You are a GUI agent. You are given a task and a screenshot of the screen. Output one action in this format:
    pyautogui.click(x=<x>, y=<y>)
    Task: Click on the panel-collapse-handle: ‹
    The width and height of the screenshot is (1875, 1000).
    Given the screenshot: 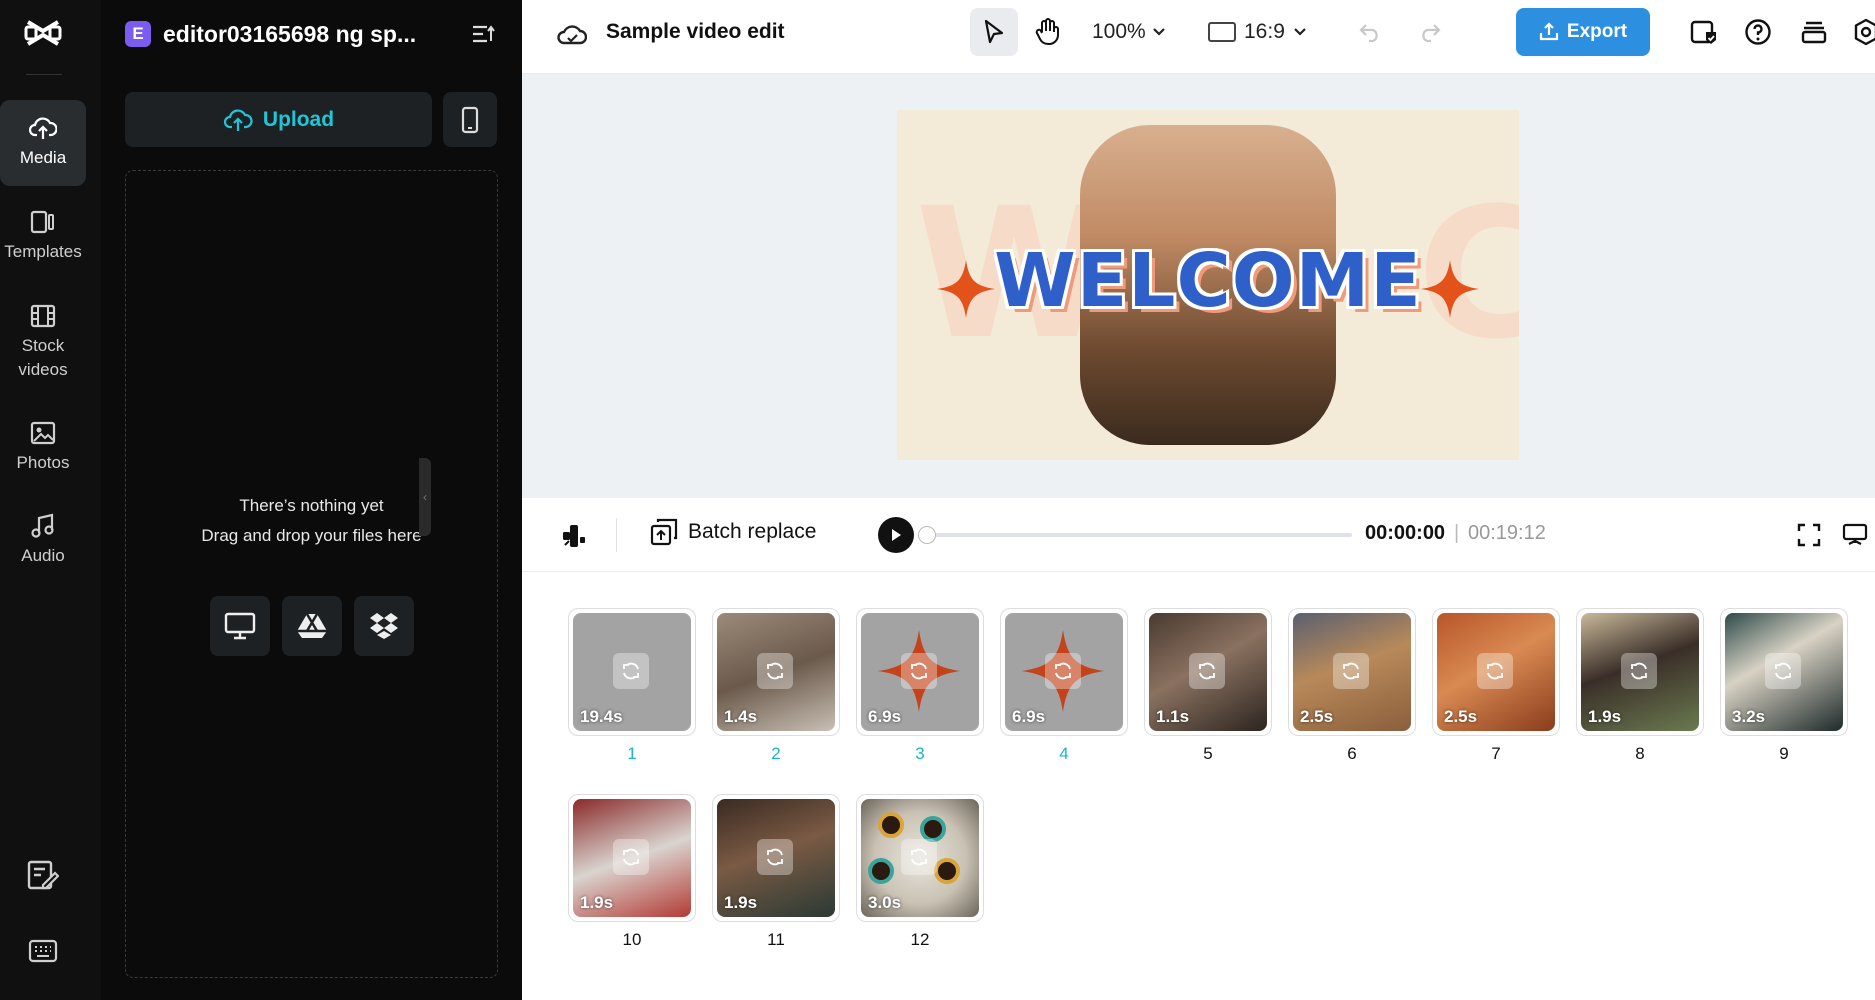 What is the action you would take?
    pyautogui.click(x=425, y=497)
    